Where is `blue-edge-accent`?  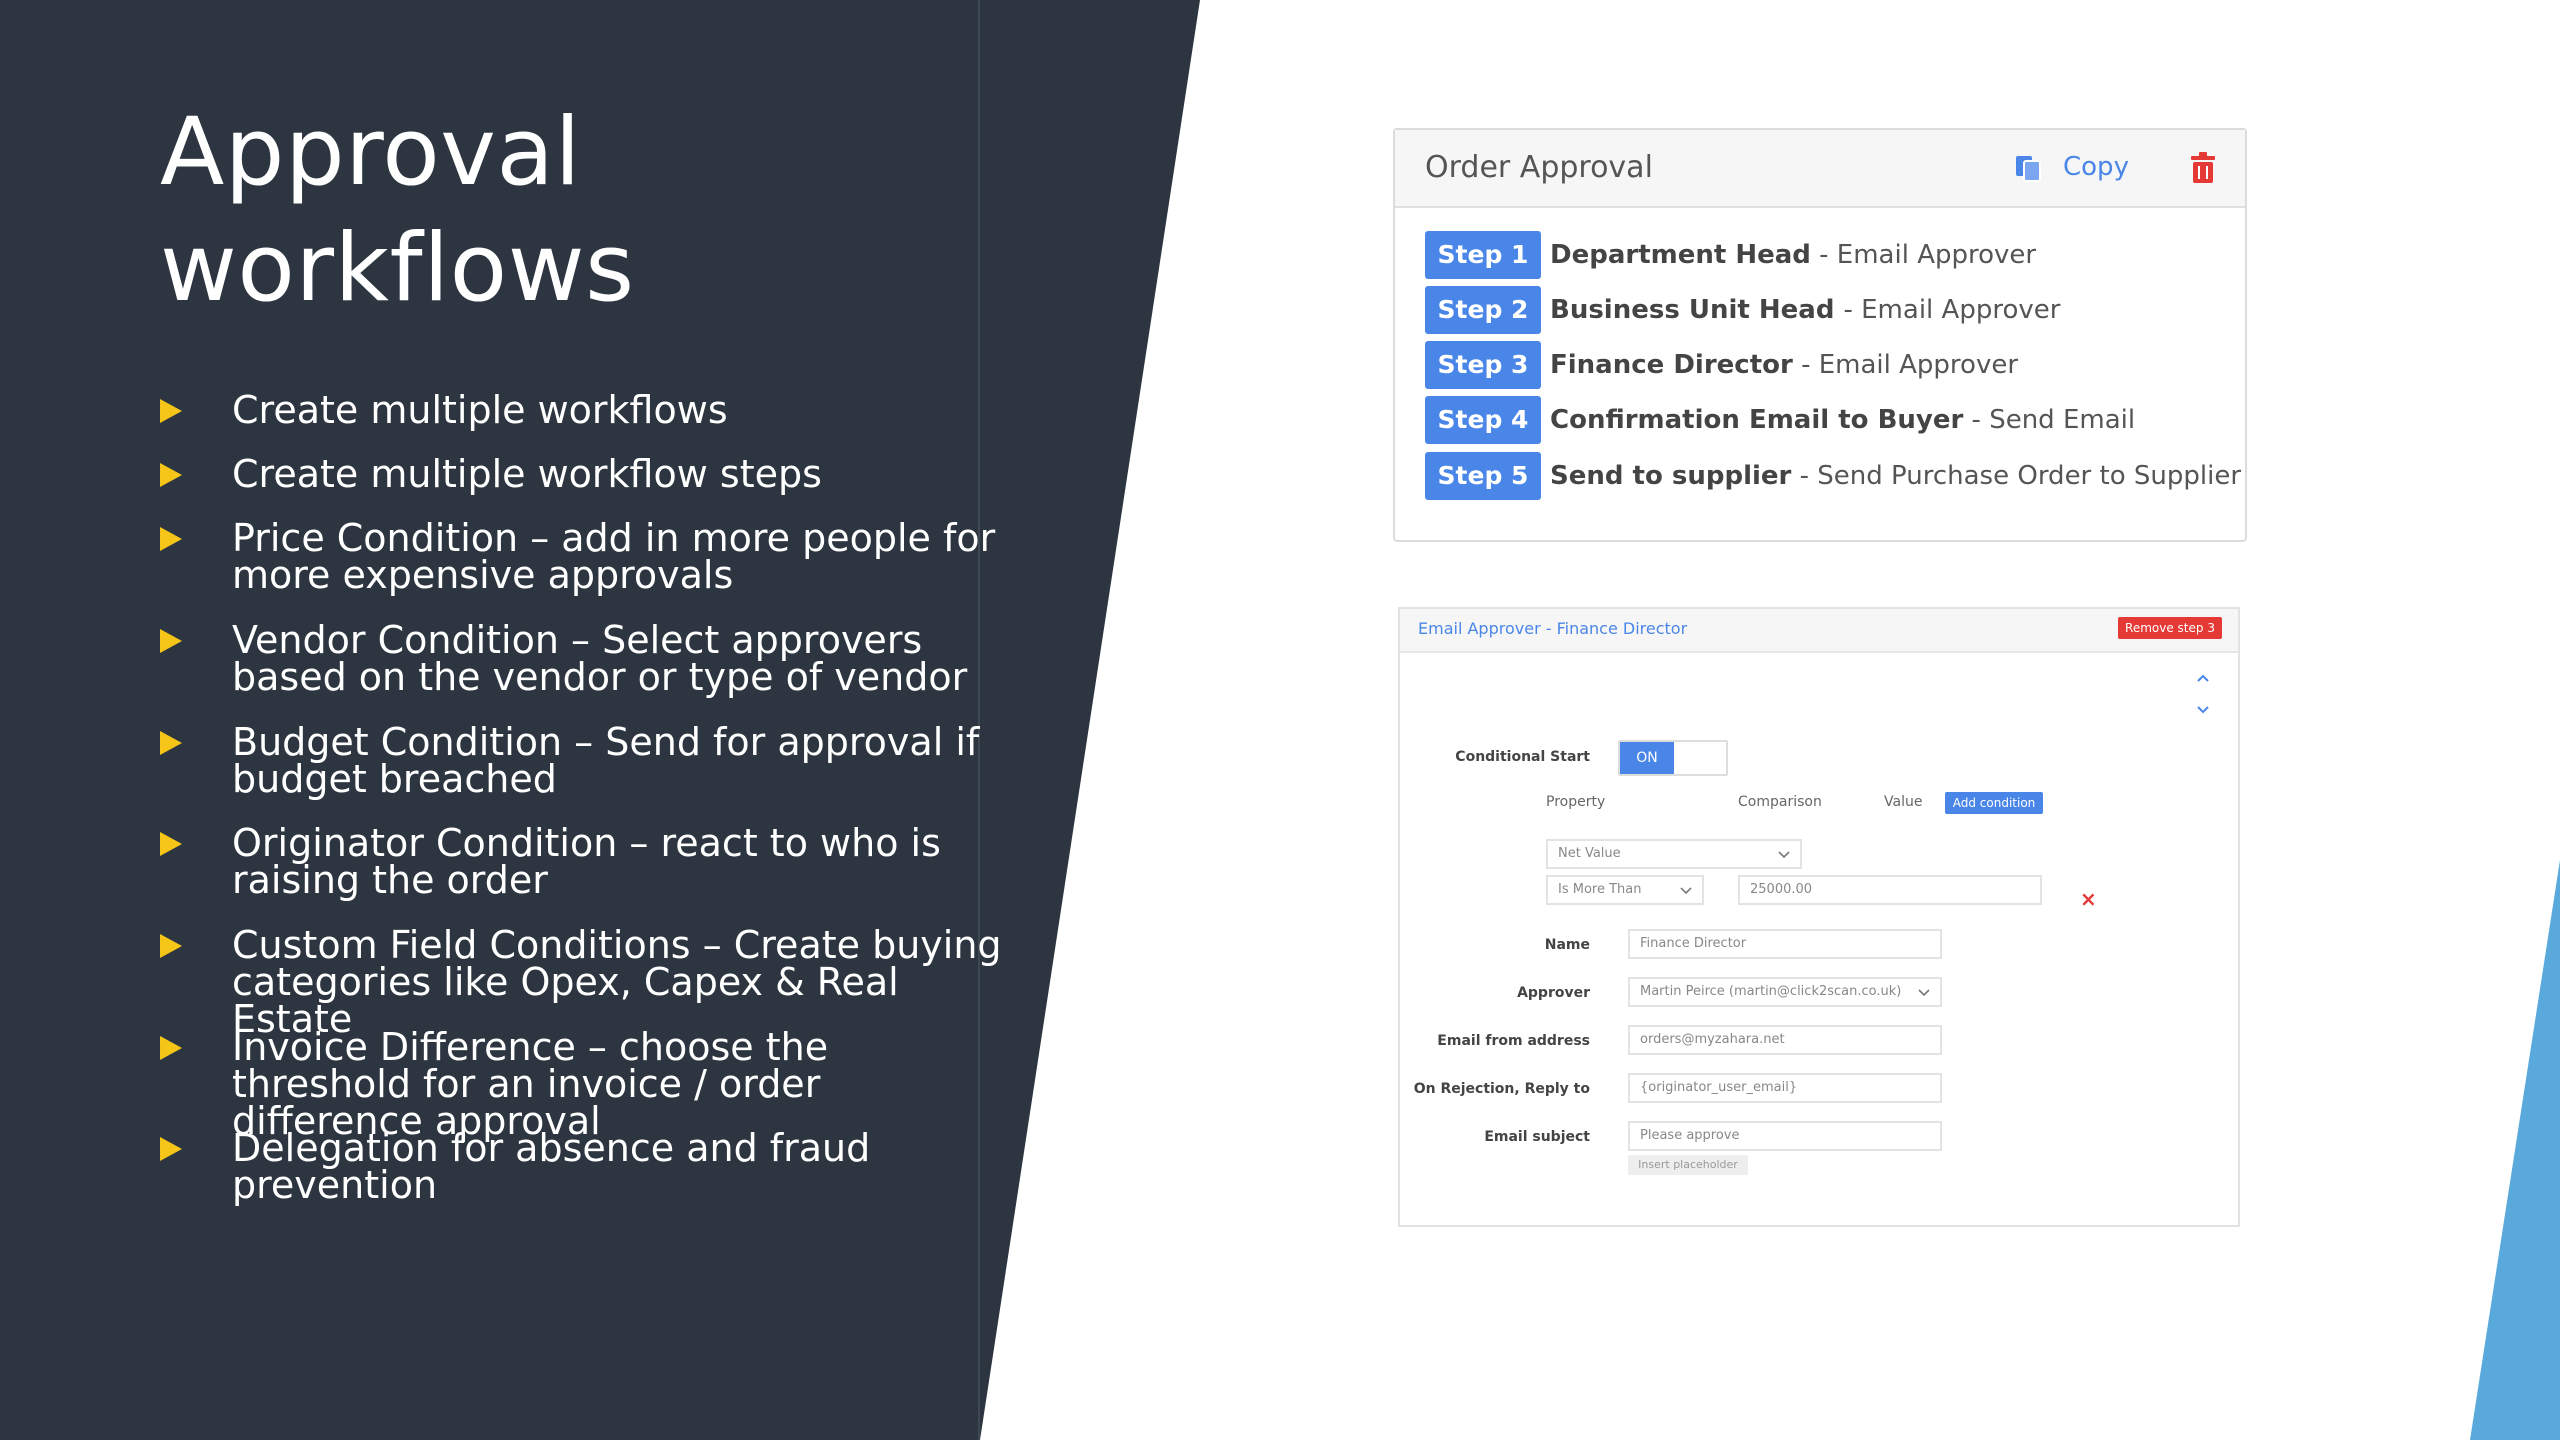
blue-edge-accent is located at coordinates (2515, 1150).